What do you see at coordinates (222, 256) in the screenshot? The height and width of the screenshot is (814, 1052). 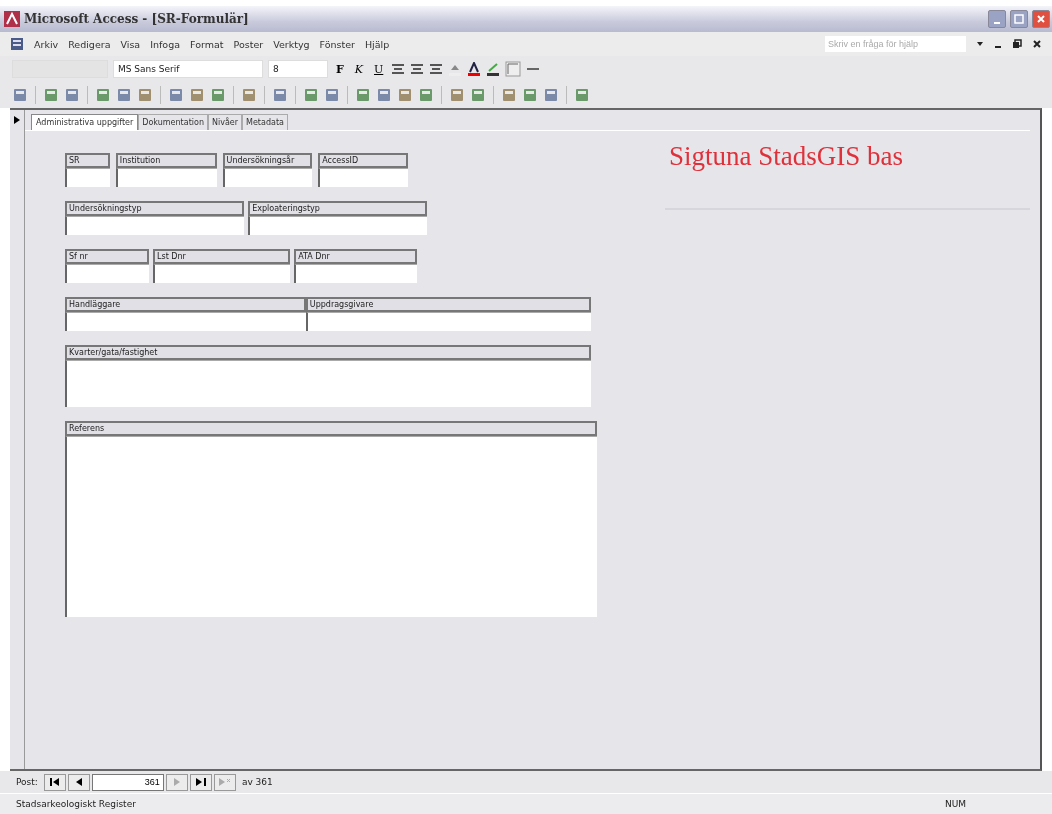 I see `field-label: Lst Dnr` at bounding box center [222, 256].